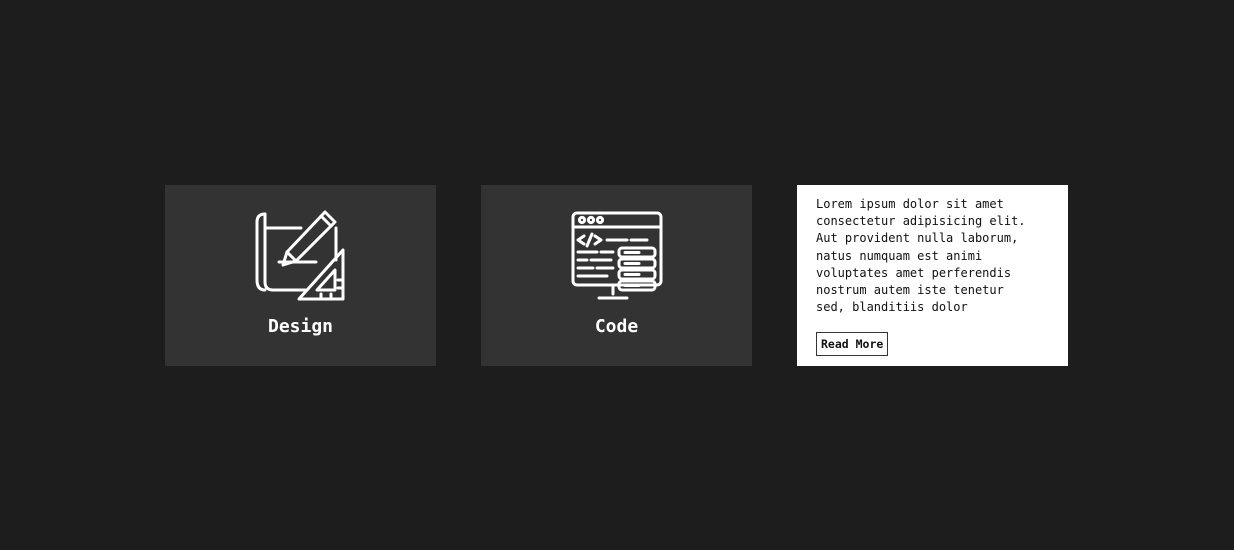 The width and height of the screenshot is (1234, 550). I want to click on blueprint-pencil-ruler-icon, so click(301, 257).